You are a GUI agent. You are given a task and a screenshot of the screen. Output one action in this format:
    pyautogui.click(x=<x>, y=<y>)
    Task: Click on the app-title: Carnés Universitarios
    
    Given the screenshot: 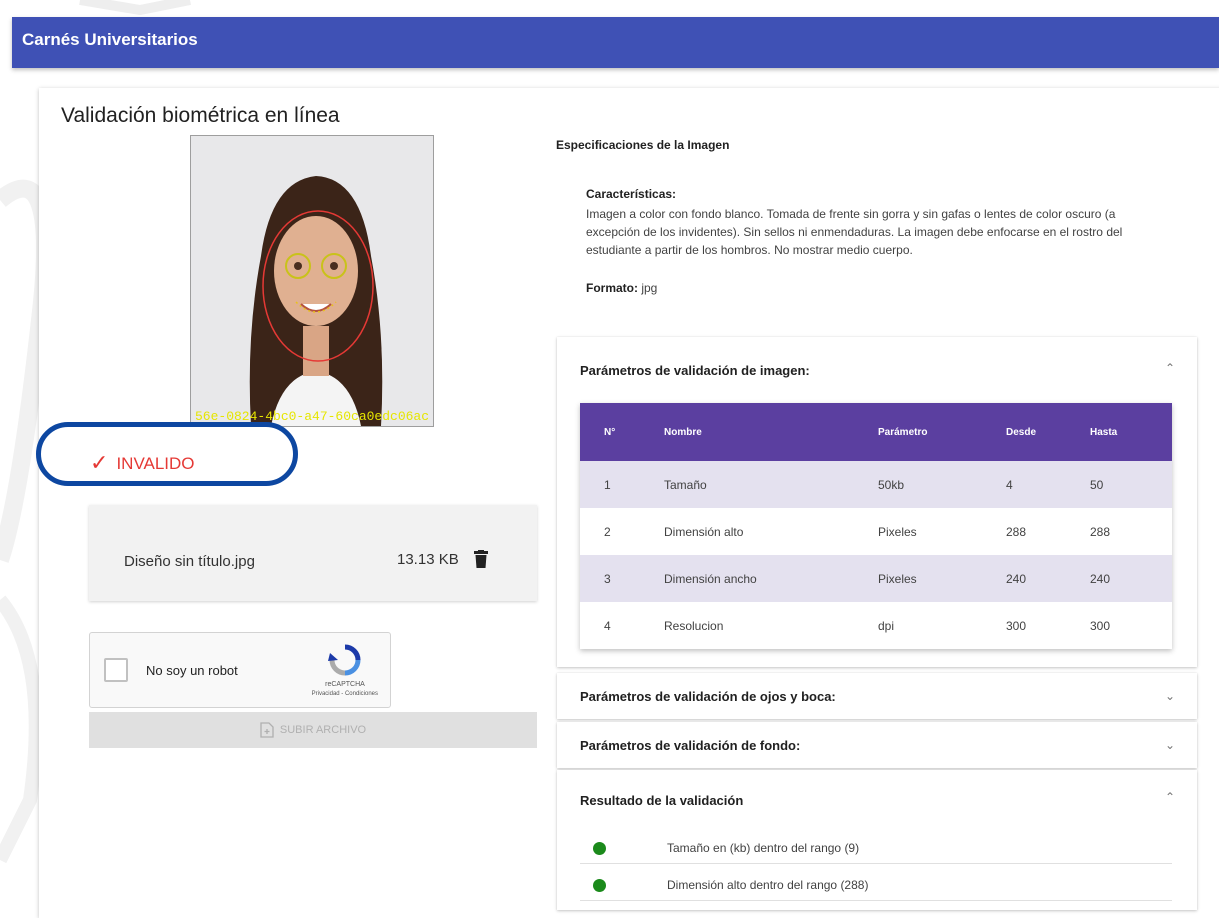 What is the action you would take?
    pyautogui.click(x=110, y=39)
    